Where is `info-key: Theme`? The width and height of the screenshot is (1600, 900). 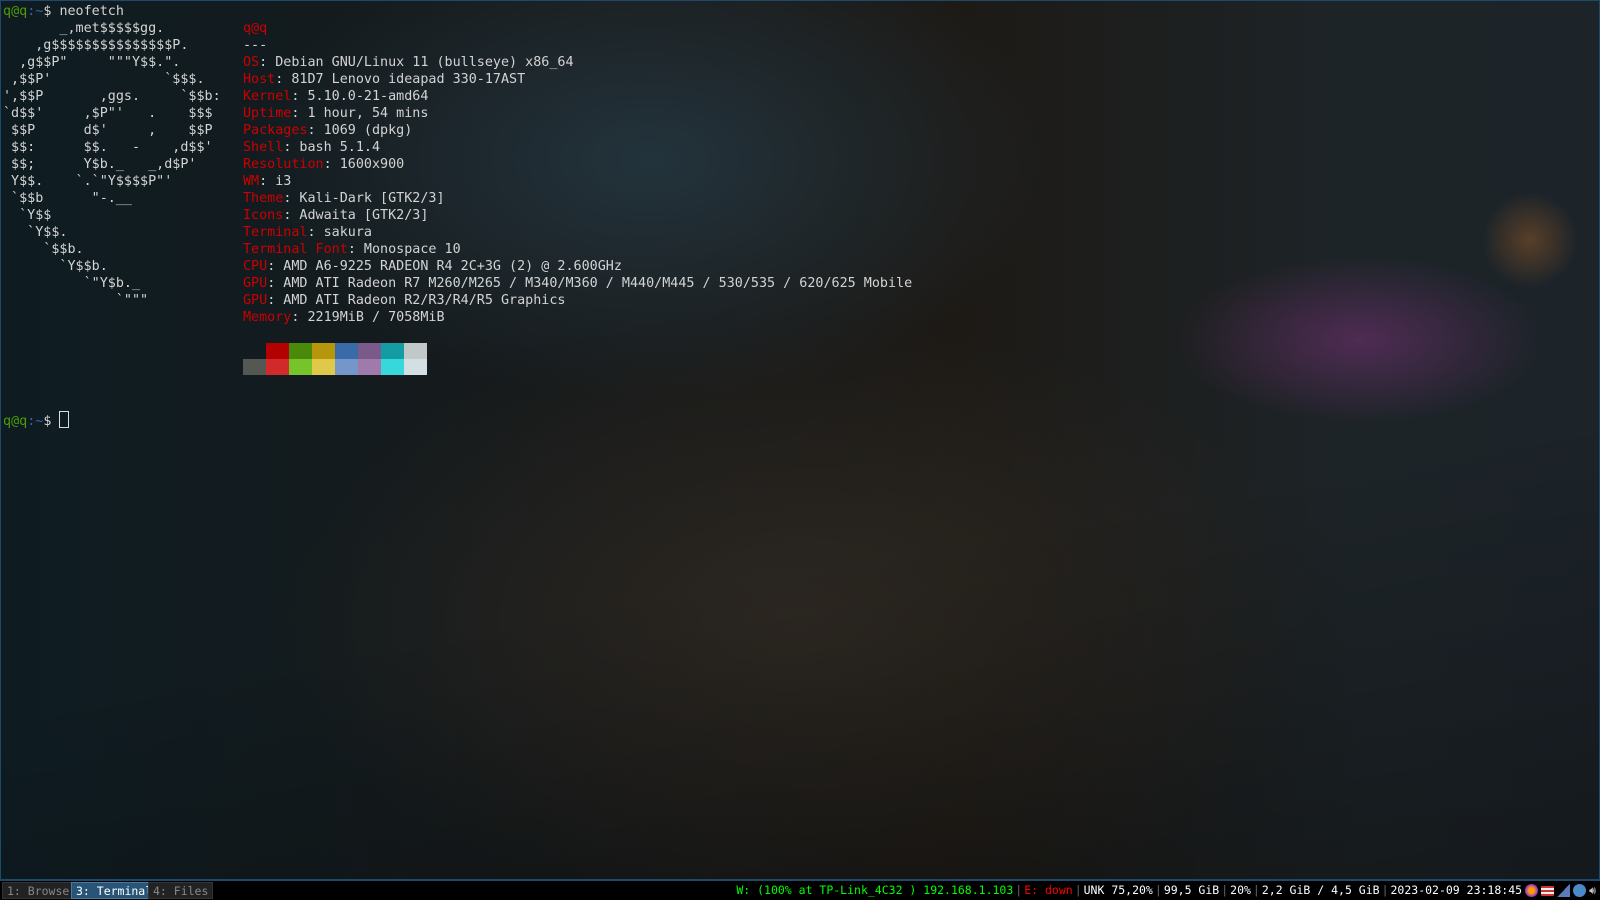
info-key: Theme is located at coordinates (263, 198).